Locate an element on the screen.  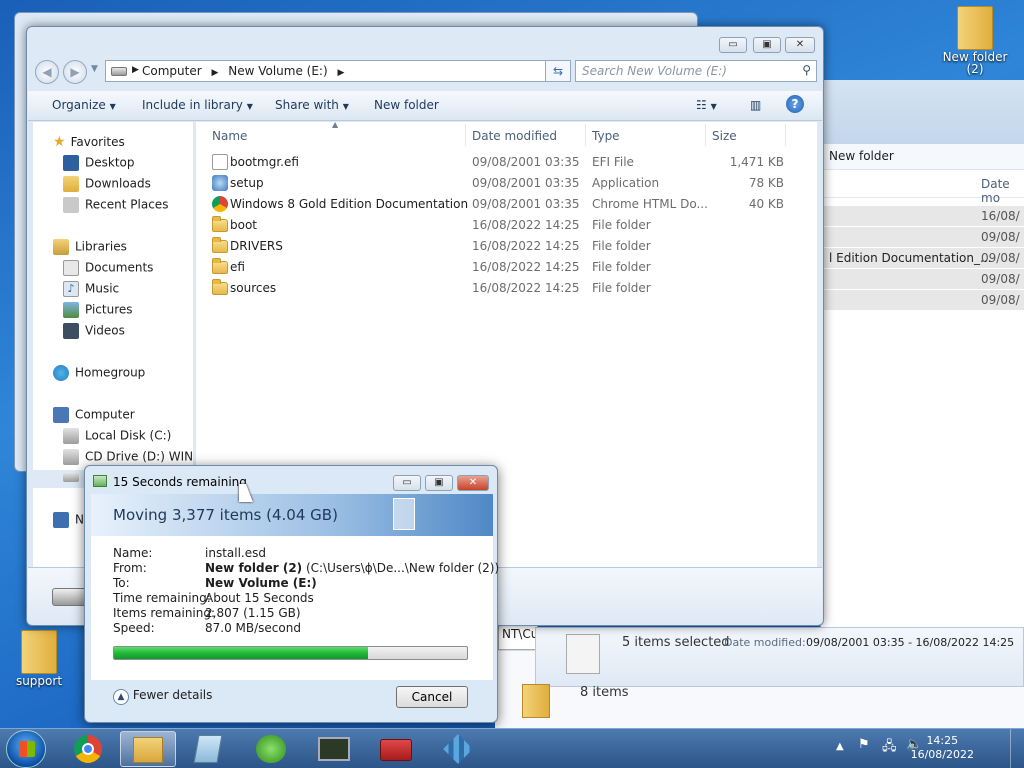
detail-value: About 15 Seconds is located at coordinates (259, 598).